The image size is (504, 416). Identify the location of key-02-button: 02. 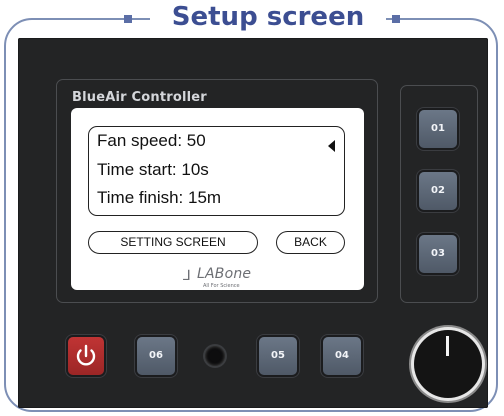
(438, 191).